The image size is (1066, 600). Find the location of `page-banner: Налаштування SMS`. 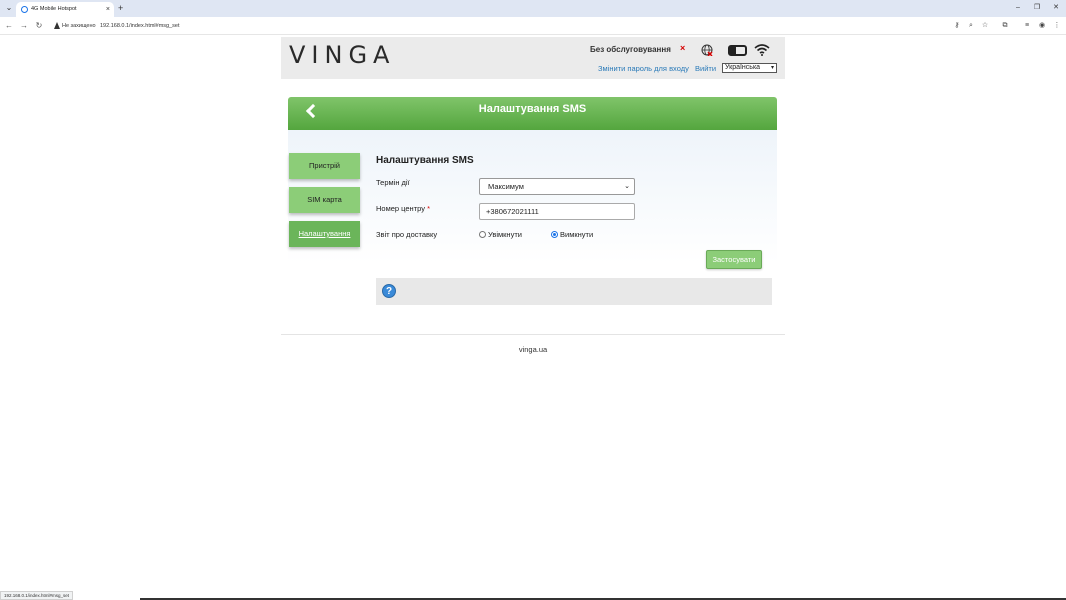

page-banner: Налаштування SMS is located at coordinates (532, 113).